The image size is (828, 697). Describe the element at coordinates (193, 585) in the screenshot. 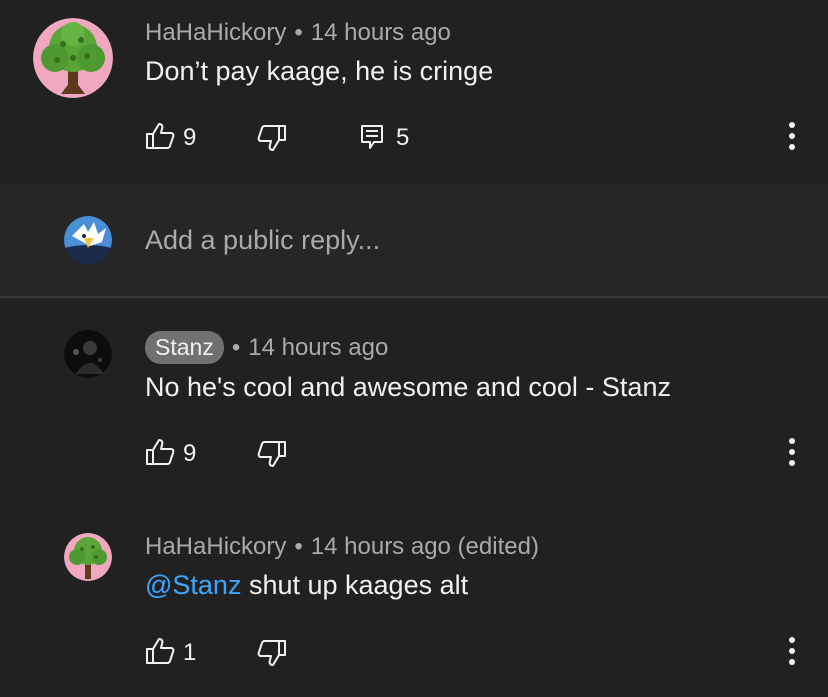

I see `mention-link: @Stanz` at that location.